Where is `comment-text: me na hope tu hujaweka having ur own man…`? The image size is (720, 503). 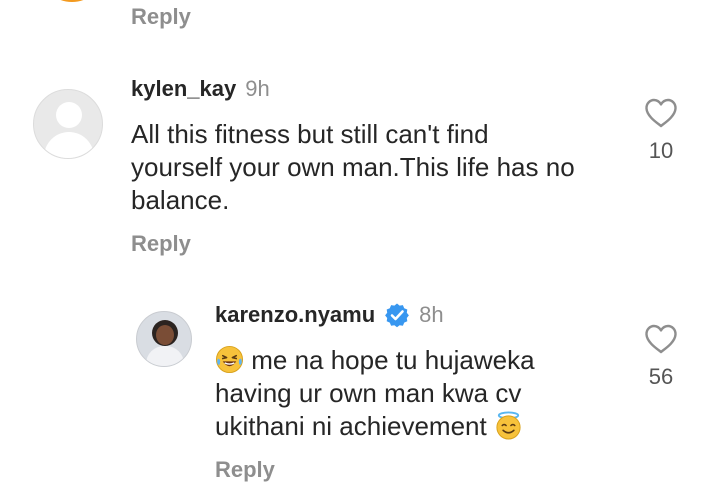
comment-text: me na hope tu hujaweka having ur own man… is located at coordinates (425, 393).